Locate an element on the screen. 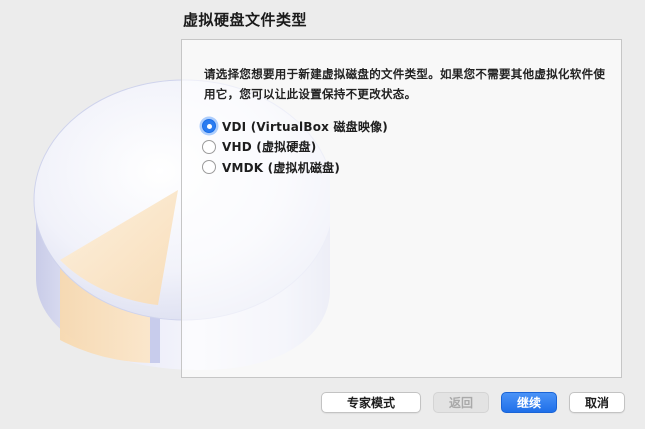 The width and height of the screenshot is (645, 429). radio-dot-icon is located at coordinates (209, 126).